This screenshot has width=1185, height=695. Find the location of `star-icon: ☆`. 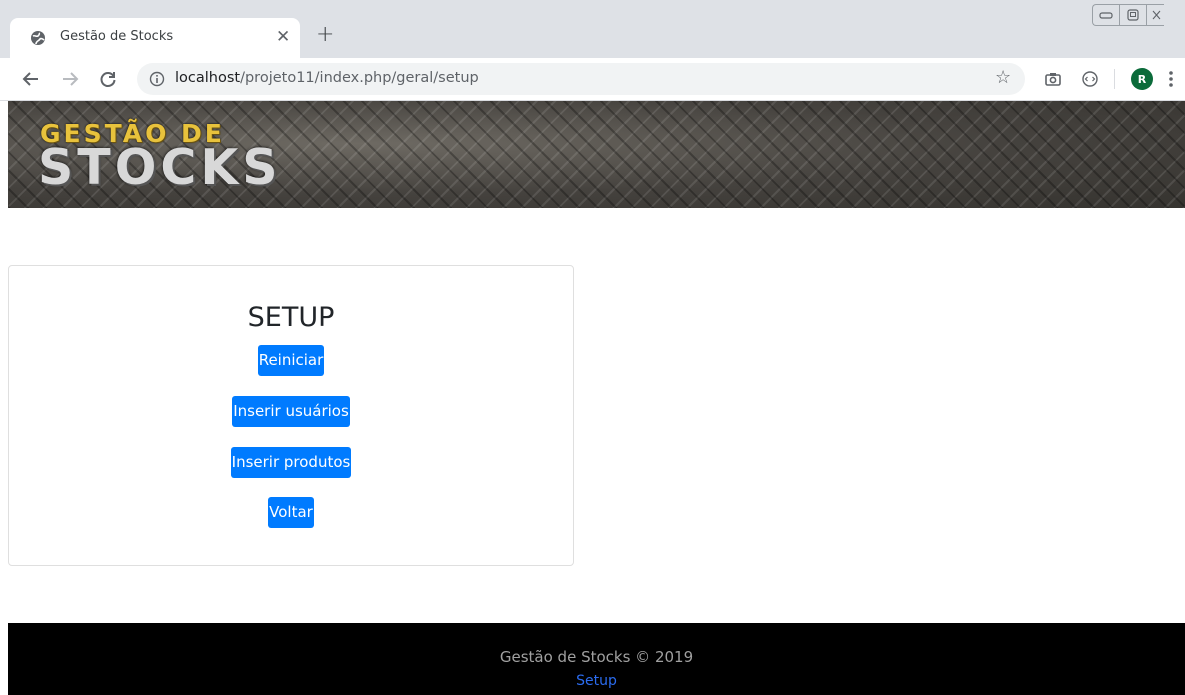

star-icon: ☆ is located at coordinates (1003, 78).